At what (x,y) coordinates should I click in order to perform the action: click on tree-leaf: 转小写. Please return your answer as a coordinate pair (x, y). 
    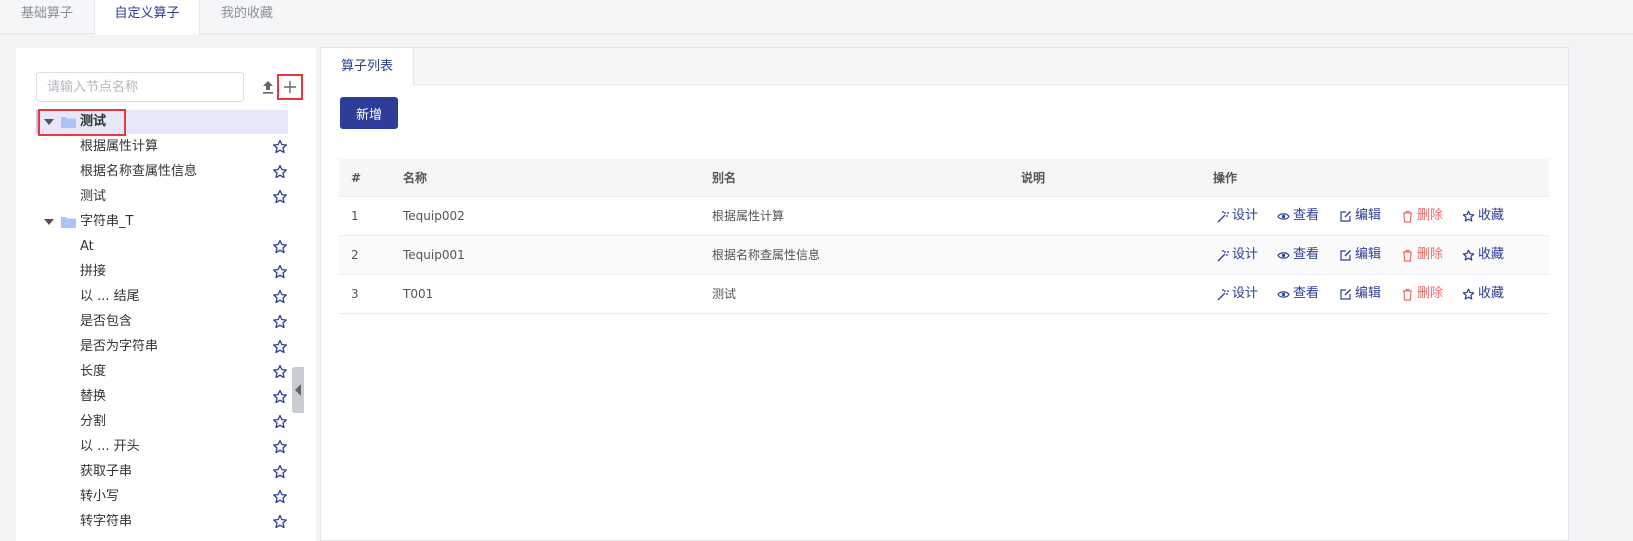
    Looking at the image, I should click on (162, 497).